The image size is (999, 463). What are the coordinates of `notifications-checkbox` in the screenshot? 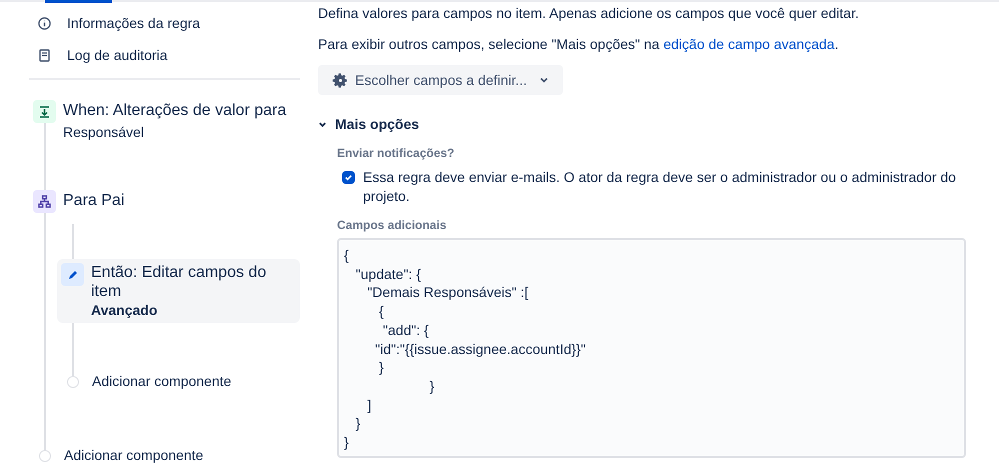 It's located at (348, 177).